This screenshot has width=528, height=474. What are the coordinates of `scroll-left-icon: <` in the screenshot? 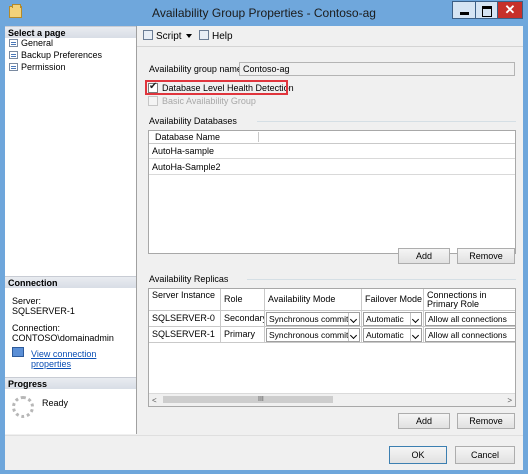 It's located at (154, 400).